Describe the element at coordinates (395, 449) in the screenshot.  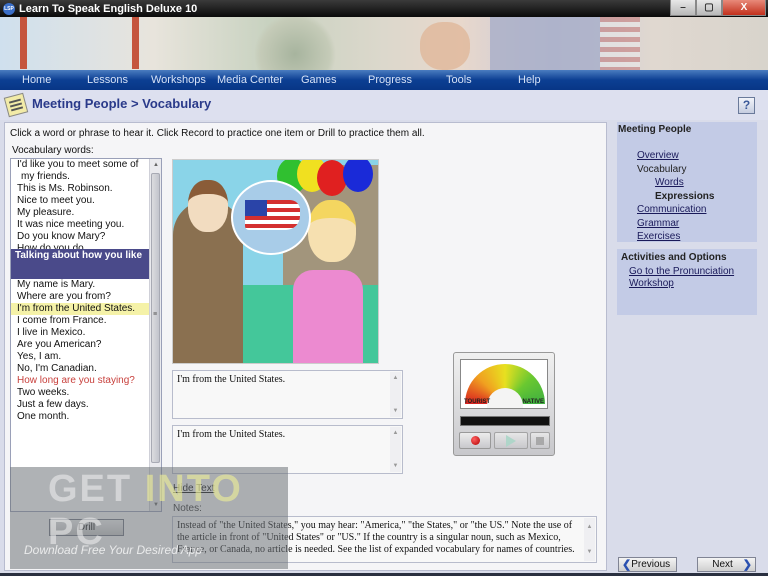
I see `transcript-scrollbar-bottom: ▲ ▼` at that location.